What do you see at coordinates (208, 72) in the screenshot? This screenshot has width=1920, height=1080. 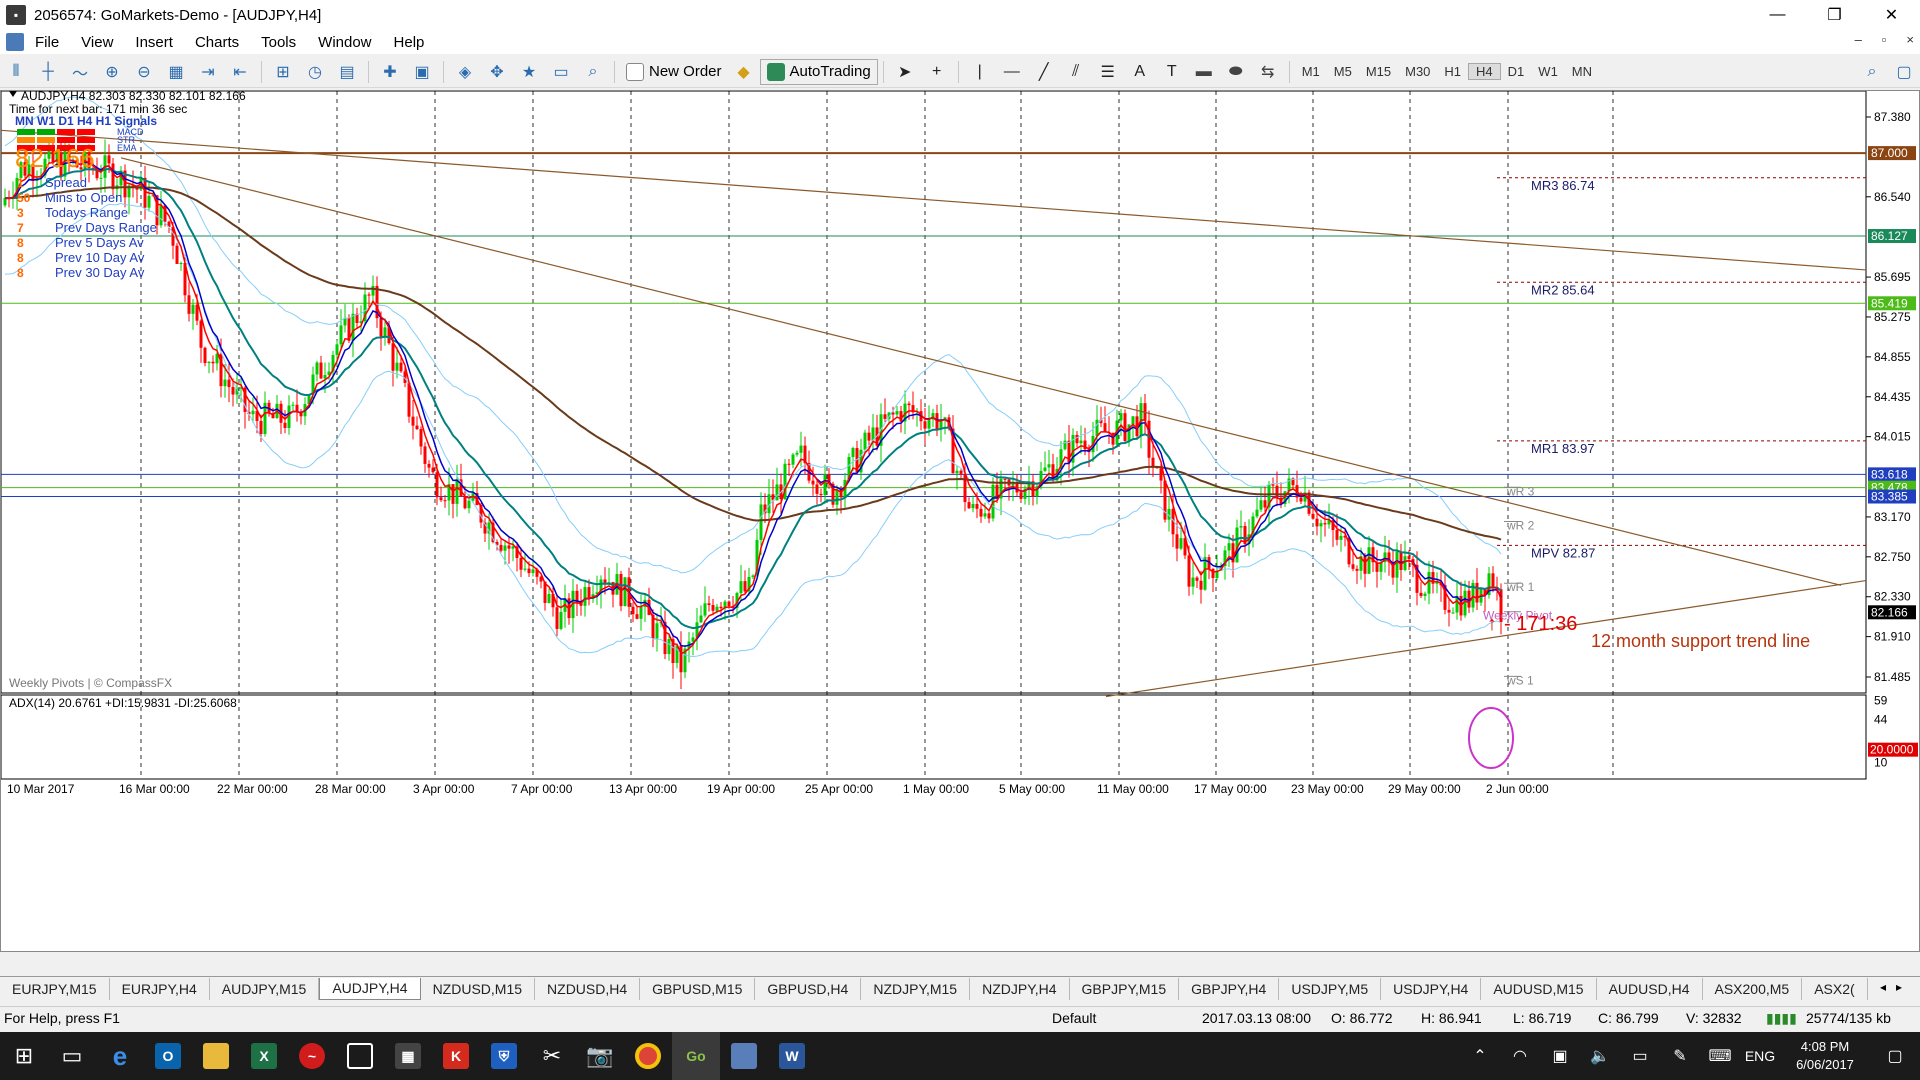 I see `autoscroll-icon: ⇥` at bounding box center [208, 72].